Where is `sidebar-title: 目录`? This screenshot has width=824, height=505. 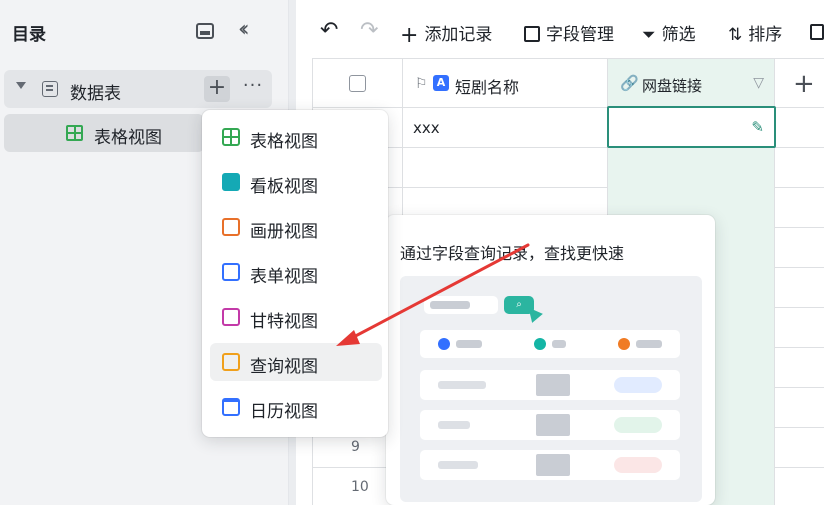 sidebar-title: 目录 is located at coordinates (29, 35).